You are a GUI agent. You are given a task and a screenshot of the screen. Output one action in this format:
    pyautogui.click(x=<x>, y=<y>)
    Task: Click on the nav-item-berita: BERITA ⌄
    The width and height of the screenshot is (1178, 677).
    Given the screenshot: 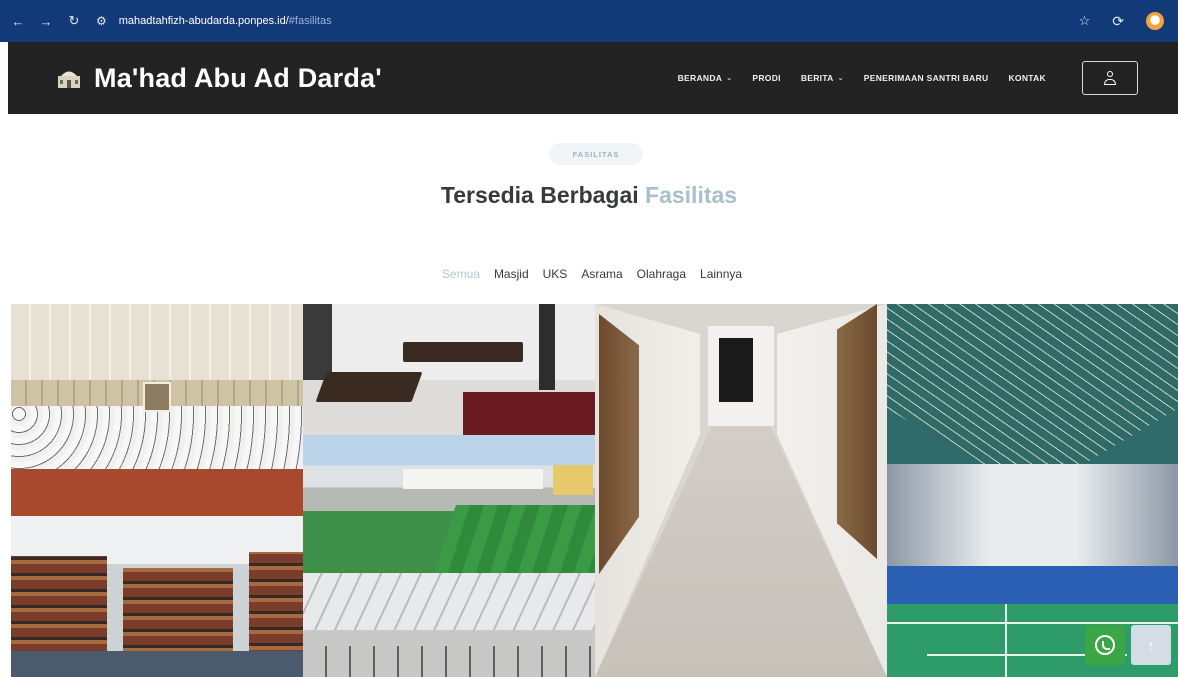 What is the action you would take?
    pyautogui.click(x=822, y=78)
    